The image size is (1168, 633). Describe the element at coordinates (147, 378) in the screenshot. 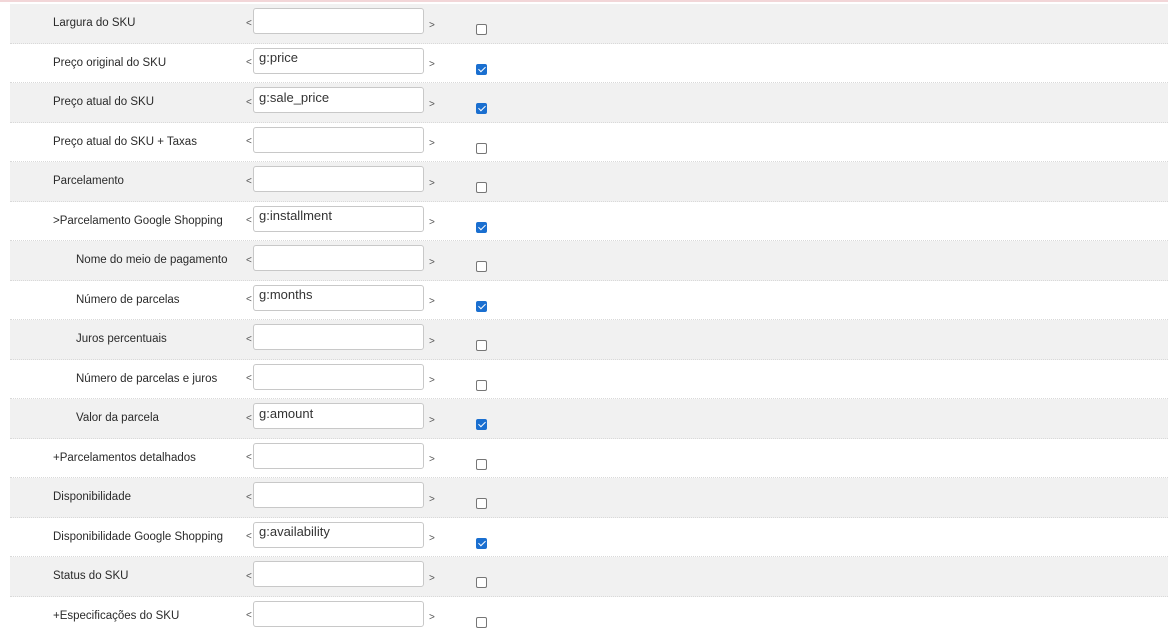

I see `field-label: Número de parcelas e juros` at that location.